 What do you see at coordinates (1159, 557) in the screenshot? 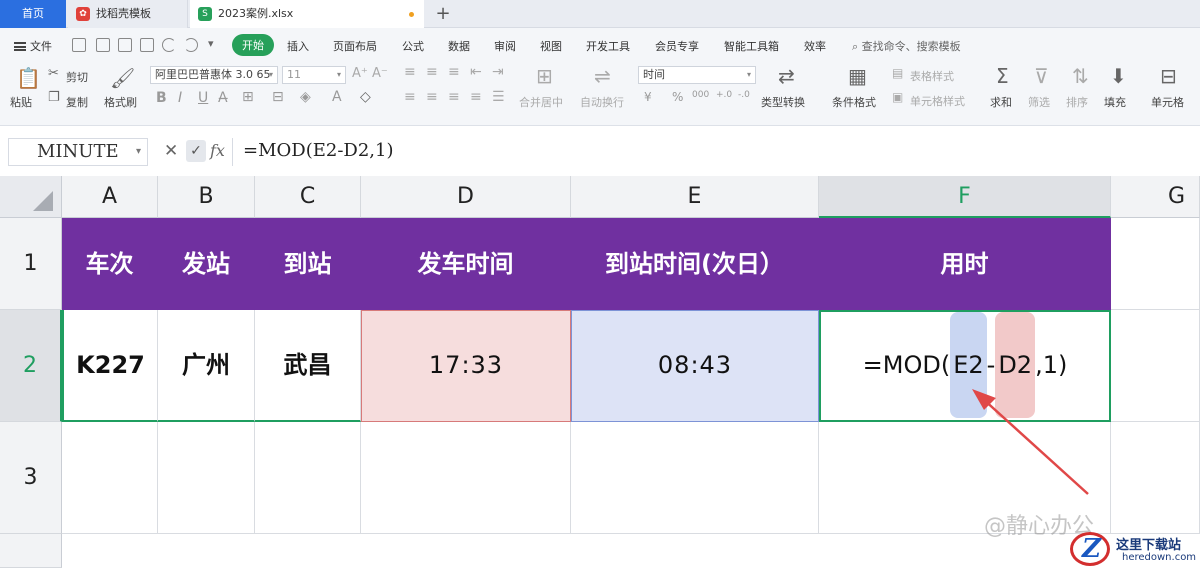
I see `logo-site-url: heredown.com` at bounding box center [1159, 557].